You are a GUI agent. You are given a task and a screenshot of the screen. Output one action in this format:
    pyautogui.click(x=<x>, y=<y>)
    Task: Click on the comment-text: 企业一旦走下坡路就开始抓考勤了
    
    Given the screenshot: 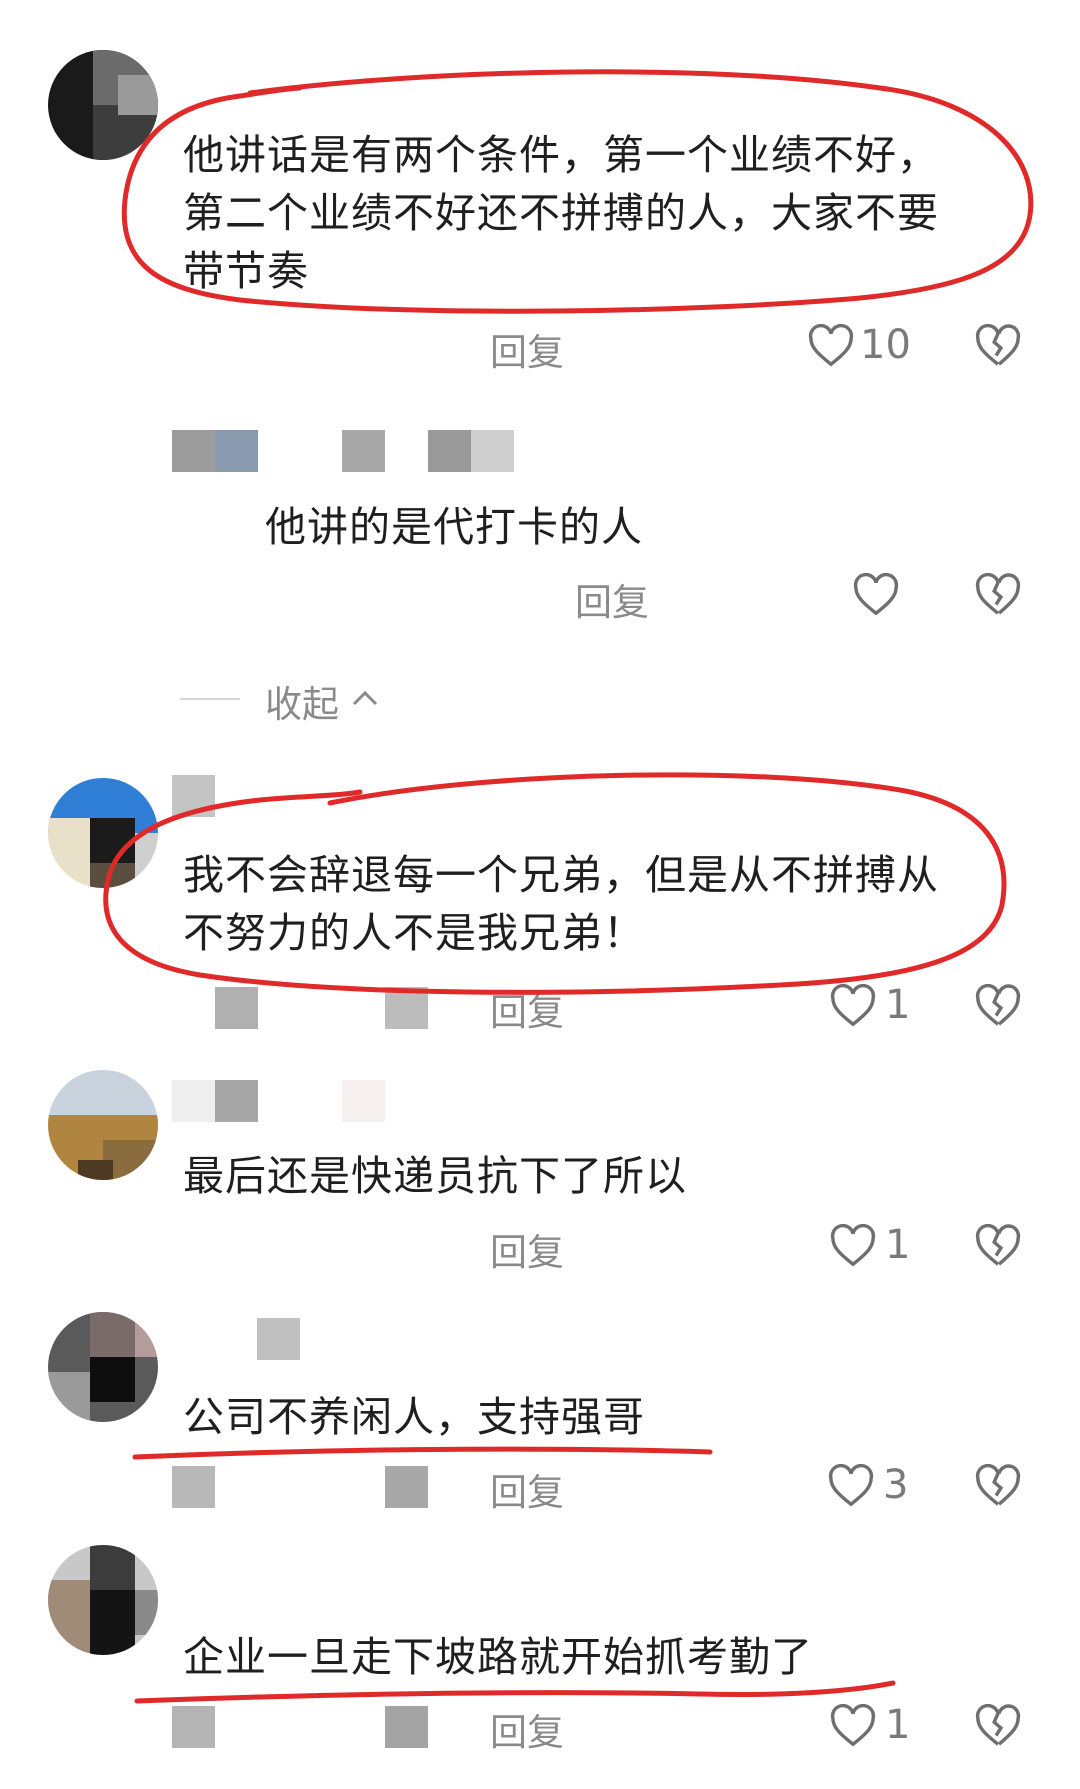 What is the action you would take?
    pyautogui.click(x=498, y=1657)
    